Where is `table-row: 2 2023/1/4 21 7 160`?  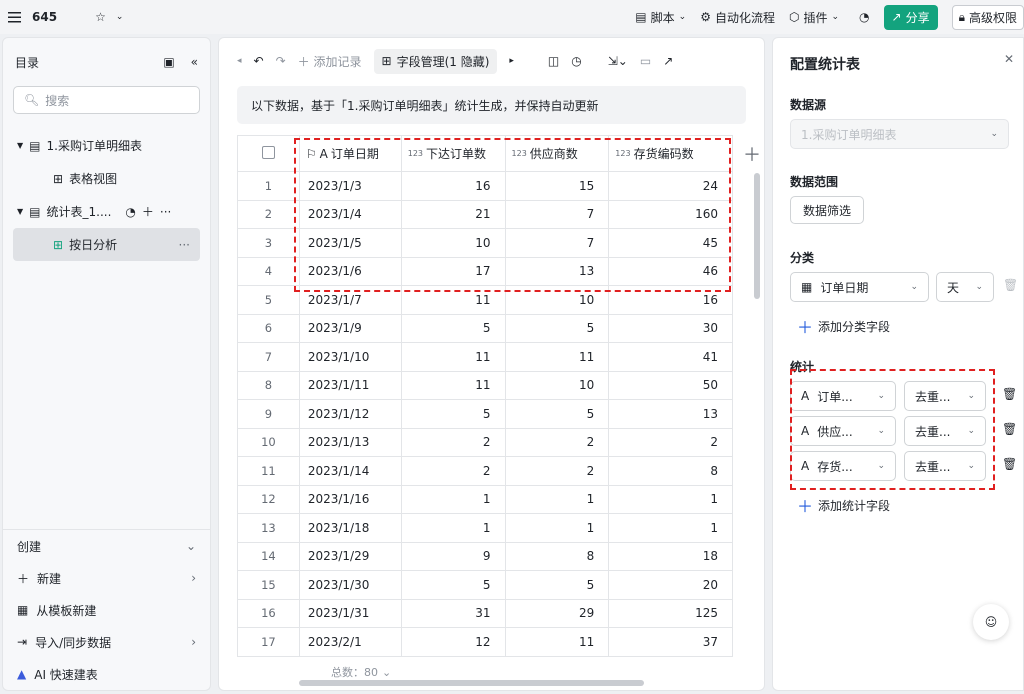 table-row: 2 2023/1/4 21 7 160 is located at coordinates (501, 214).